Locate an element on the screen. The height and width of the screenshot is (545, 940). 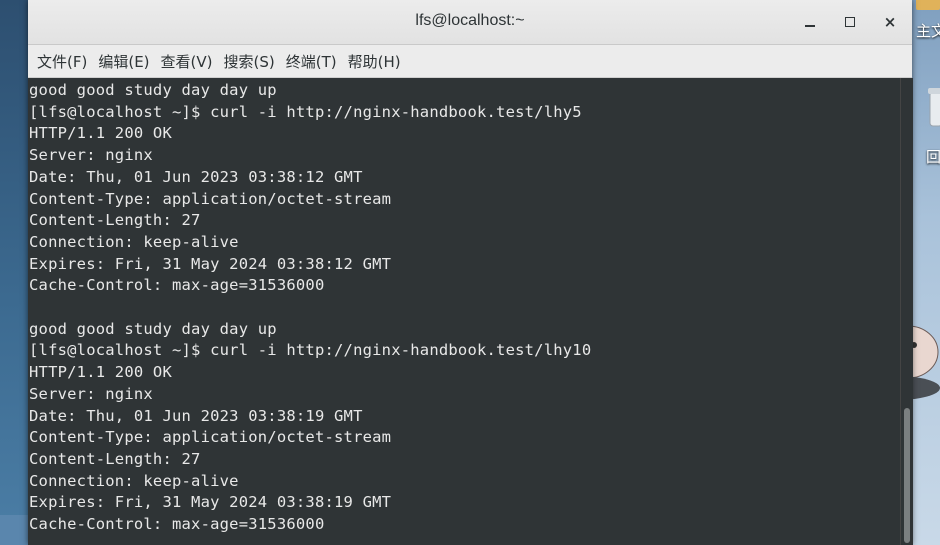
window-title: lfs@localhost:~ is located at coordinates (470, 20).